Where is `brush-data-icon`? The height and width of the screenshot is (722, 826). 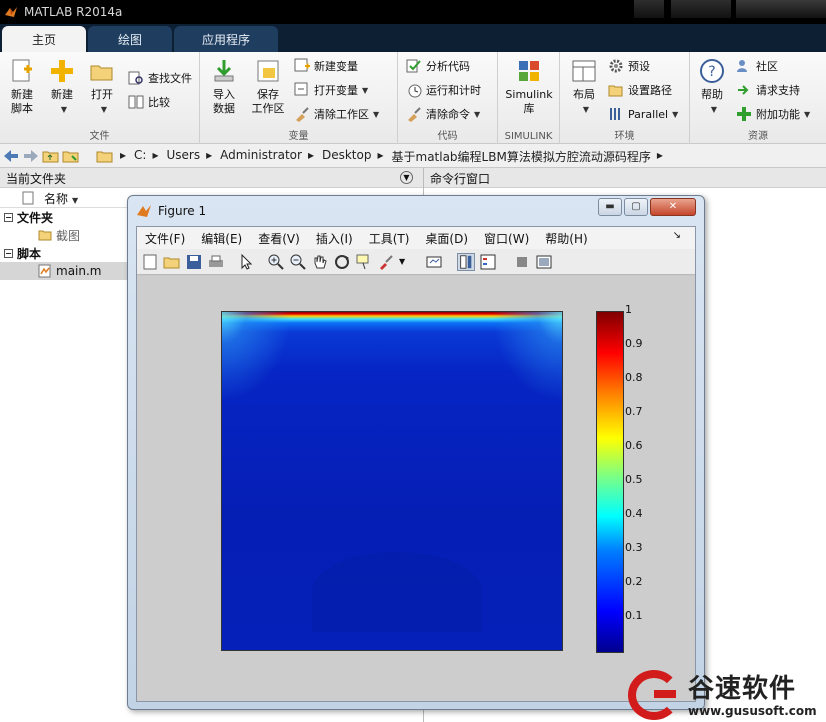
brush-data-icon is located at coordinates (386, 262).